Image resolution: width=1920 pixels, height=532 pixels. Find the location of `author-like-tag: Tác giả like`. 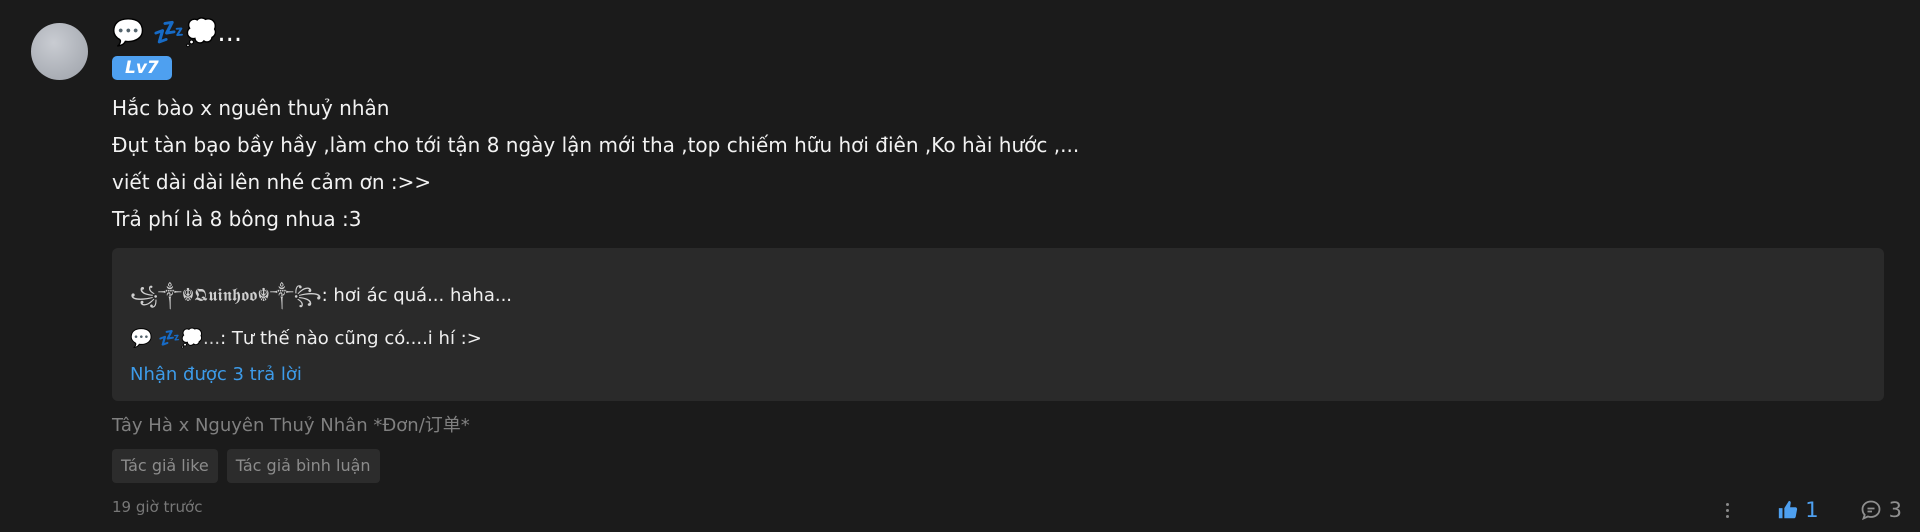

author-like-tag: Tác giả like is located at coordinates (165, 466).